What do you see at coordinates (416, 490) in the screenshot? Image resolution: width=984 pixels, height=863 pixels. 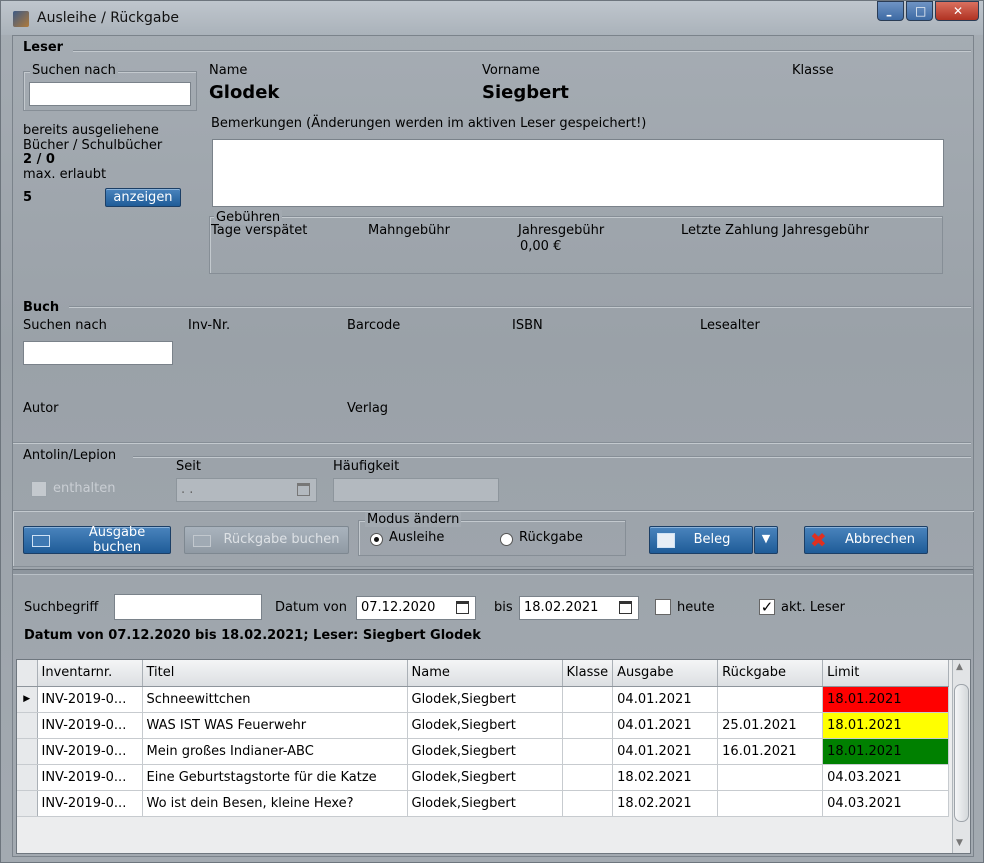 I see `haeufigkeit-input` at bounding box center [416, 490].